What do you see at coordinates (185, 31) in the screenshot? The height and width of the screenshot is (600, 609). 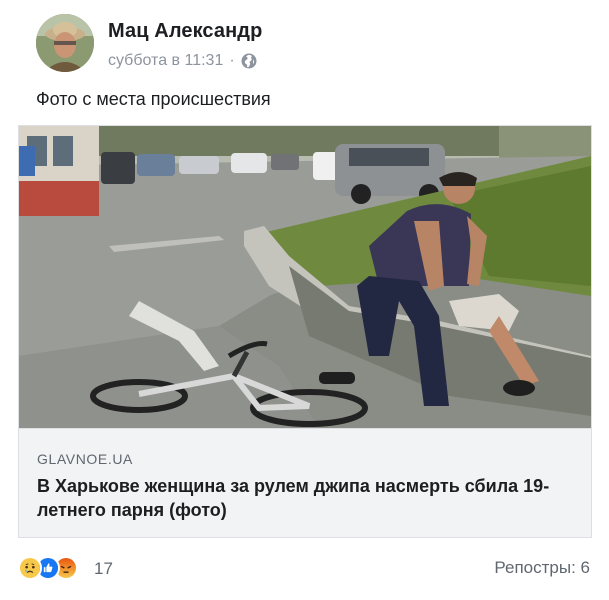 I see `author-name: Мац Александр` at bounding box center [185, 31].